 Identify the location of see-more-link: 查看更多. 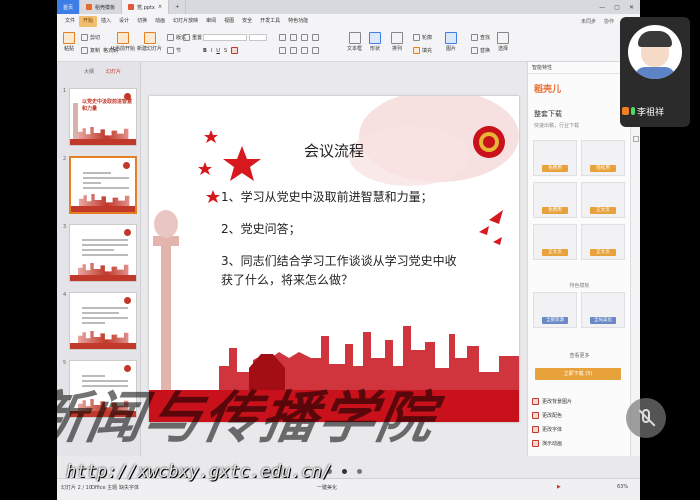
(579, 355).